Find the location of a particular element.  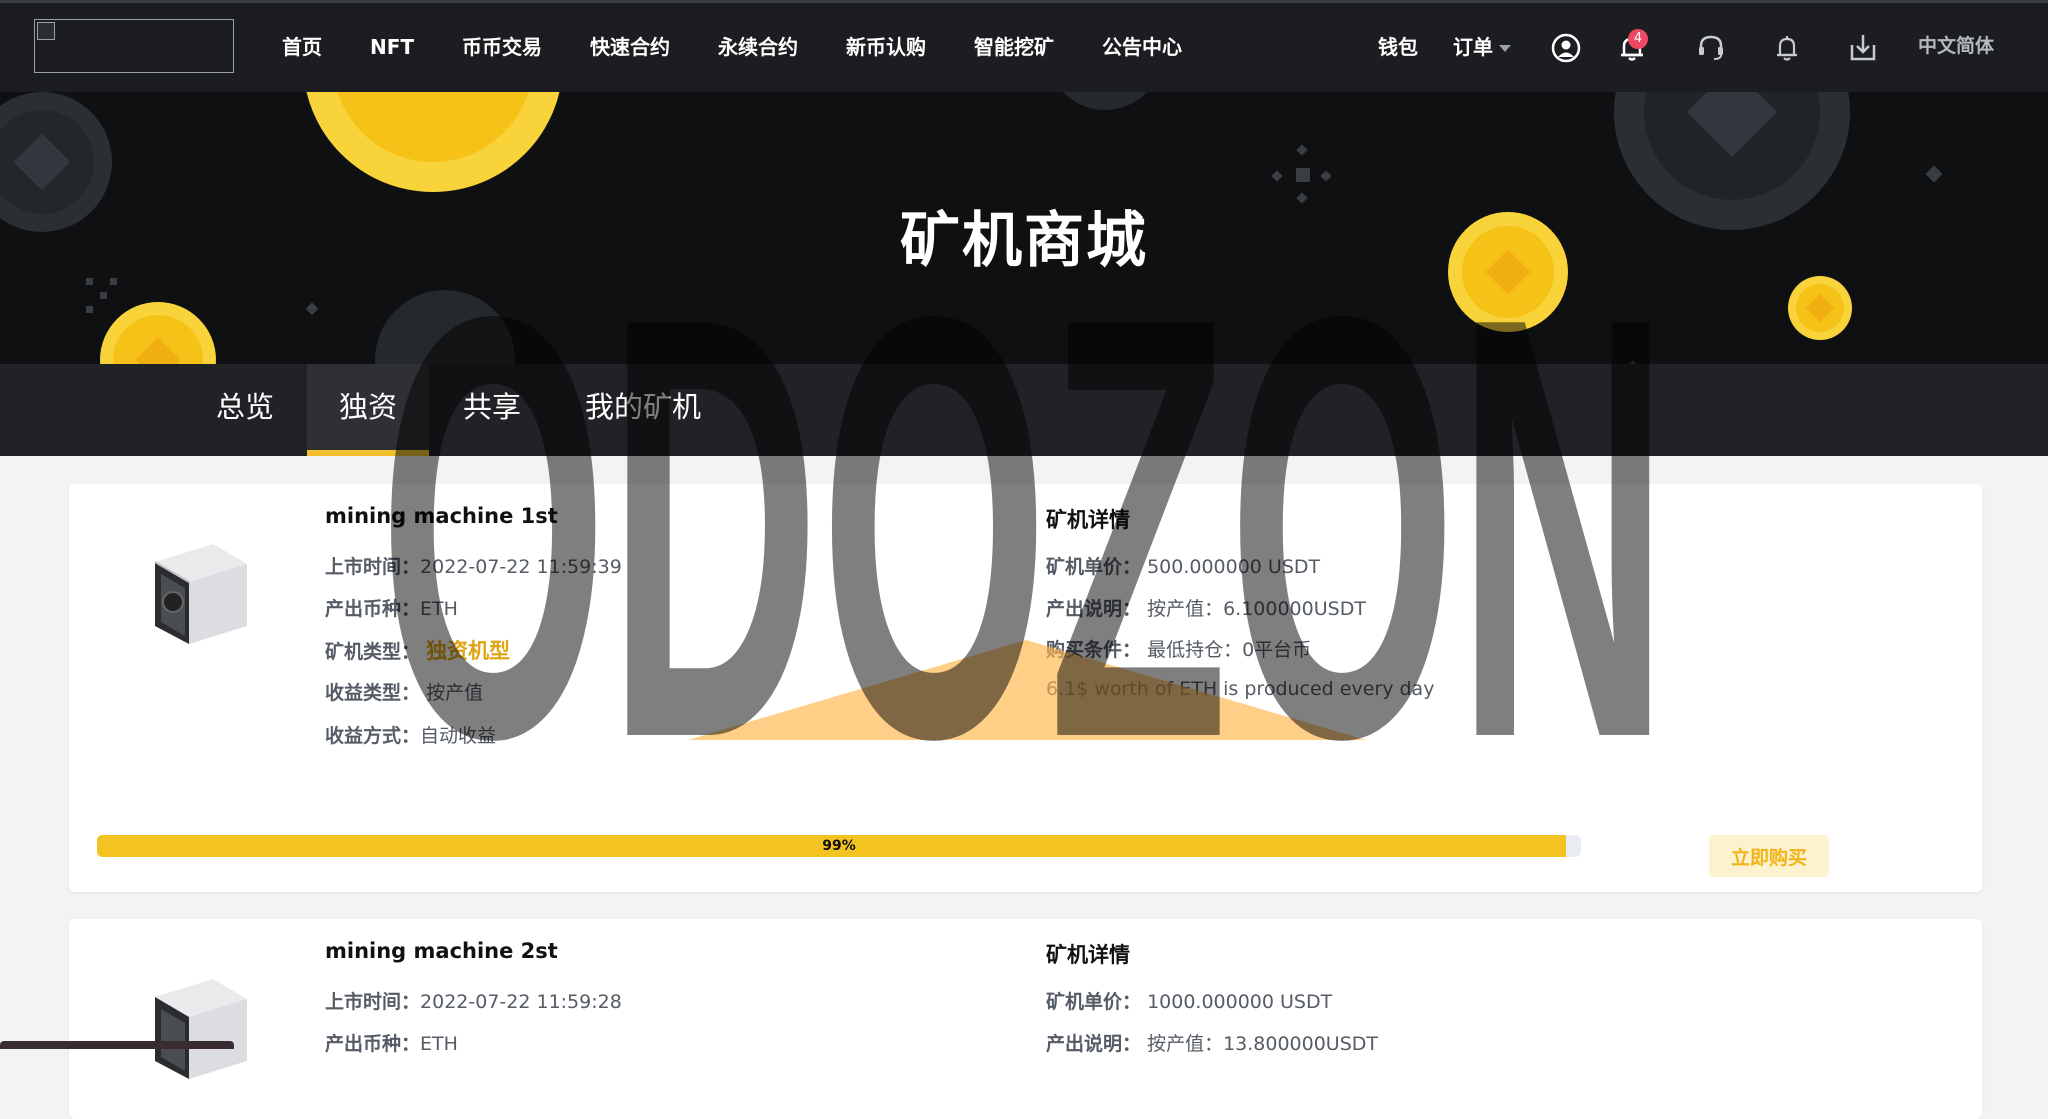

field-value: 6.1$ worth of ETH is produced every day is located at coordinates (1240, 689).